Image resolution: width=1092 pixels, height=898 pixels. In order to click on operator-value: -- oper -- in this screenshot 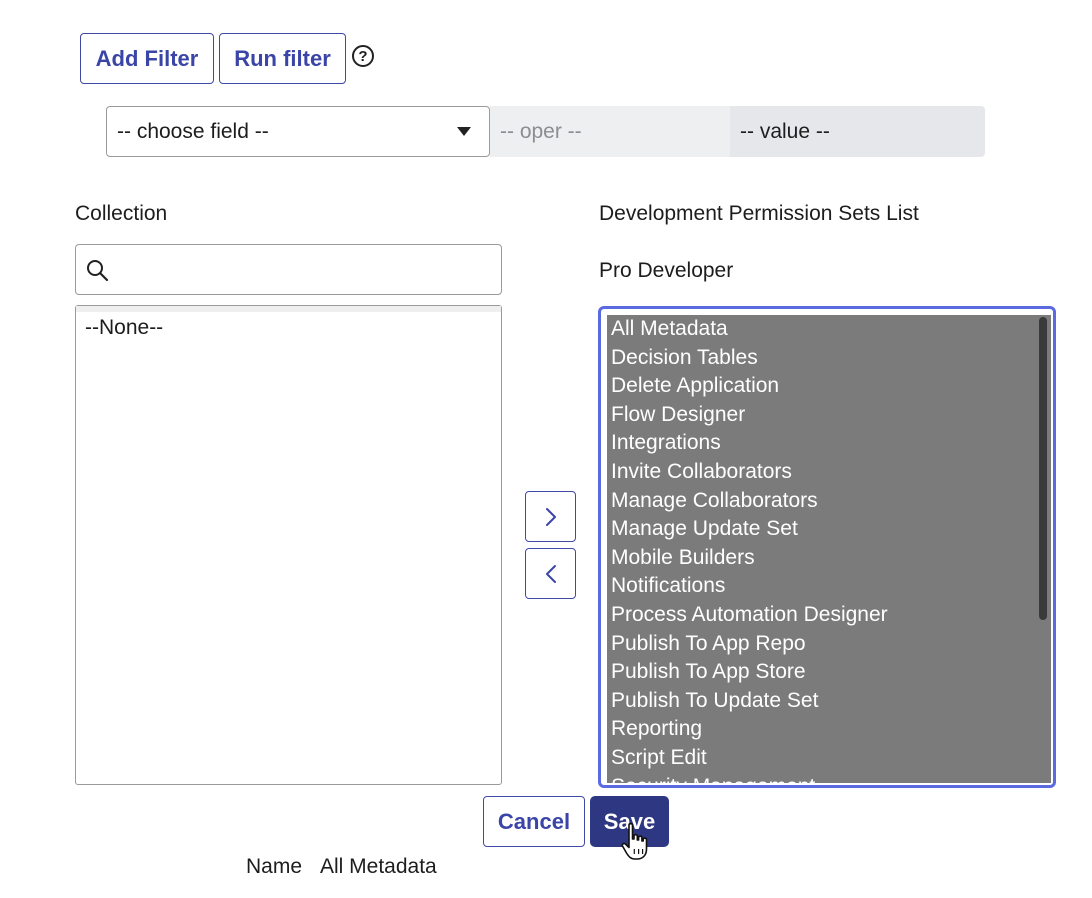, I will do `click(541, 131)`.